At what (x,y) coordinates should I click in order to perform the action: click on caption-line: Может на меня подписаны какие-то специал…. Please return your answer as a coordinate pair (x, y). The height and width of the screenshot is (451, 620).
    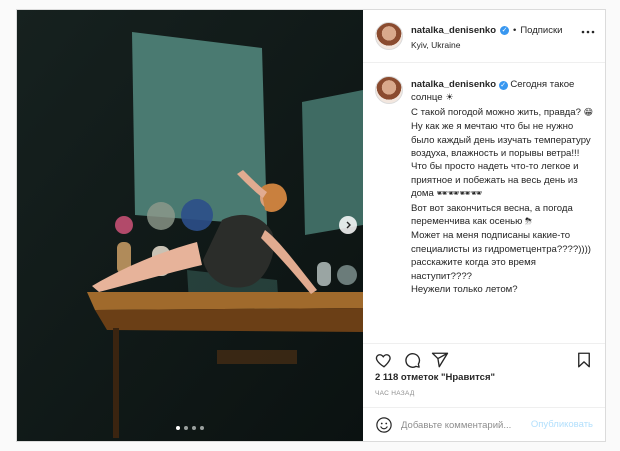
    Looking at the image, I should click on (501, 256).